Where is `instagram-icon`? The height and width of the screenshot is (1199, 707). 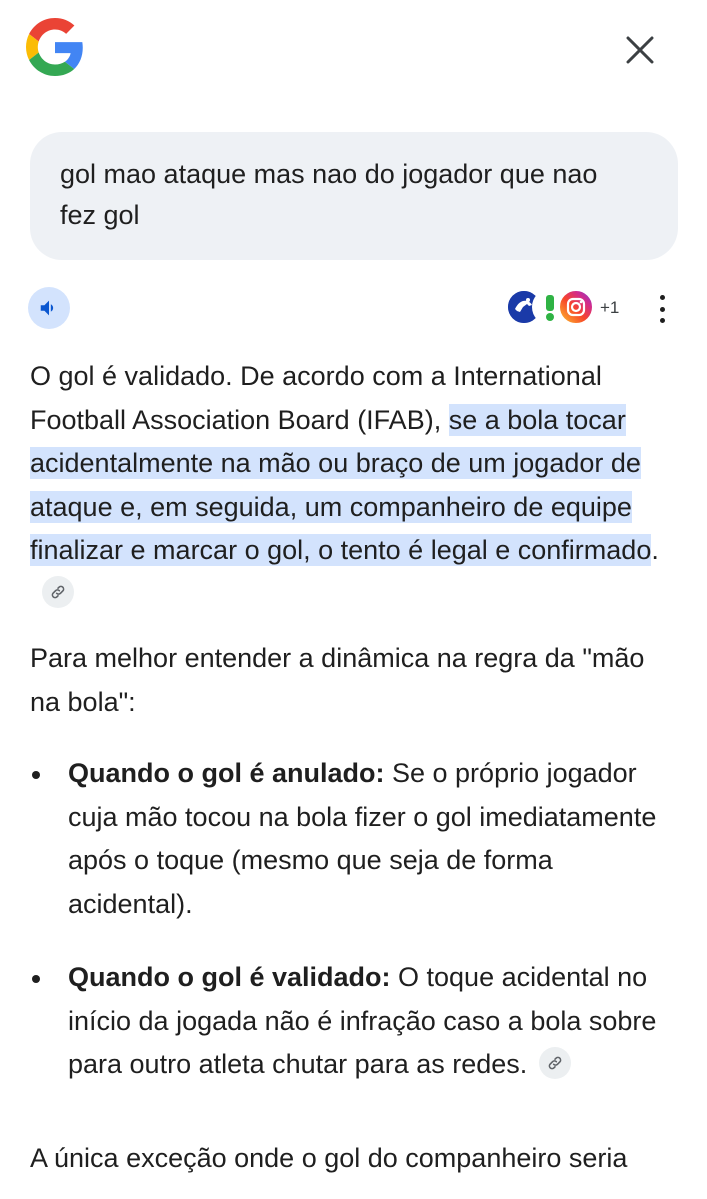 instagram-icon is located at coordinates (576, 307).